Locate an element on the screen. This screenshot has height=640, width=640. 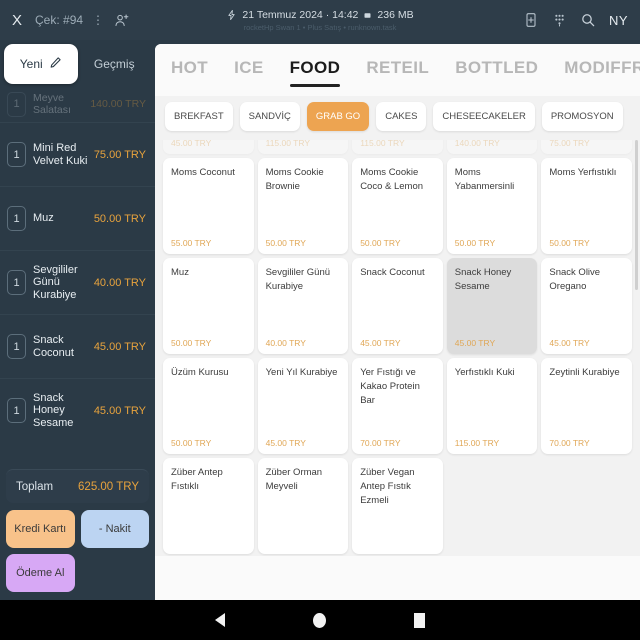
cart-item-price: 75.00 TRY is located at coordinates (119, 154).